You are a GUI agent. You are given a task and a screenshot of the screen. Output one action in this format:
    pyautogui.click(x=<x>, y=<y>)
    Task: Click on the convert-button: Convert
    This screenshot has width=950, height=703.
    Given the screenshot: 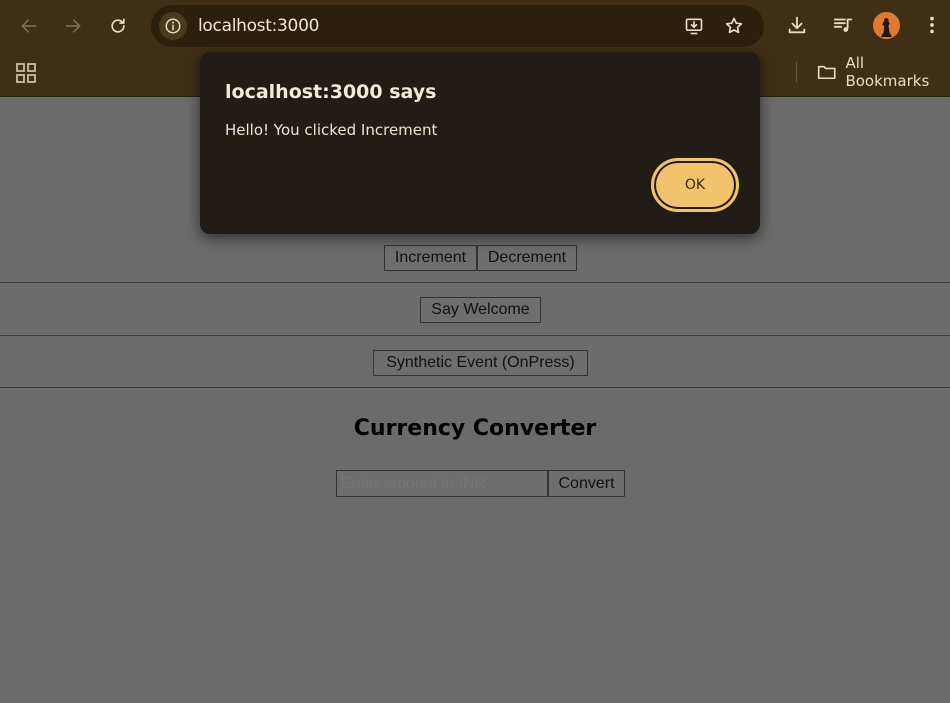 What is the action you would take?
    pyautogui.click(x=586, y=483)
    